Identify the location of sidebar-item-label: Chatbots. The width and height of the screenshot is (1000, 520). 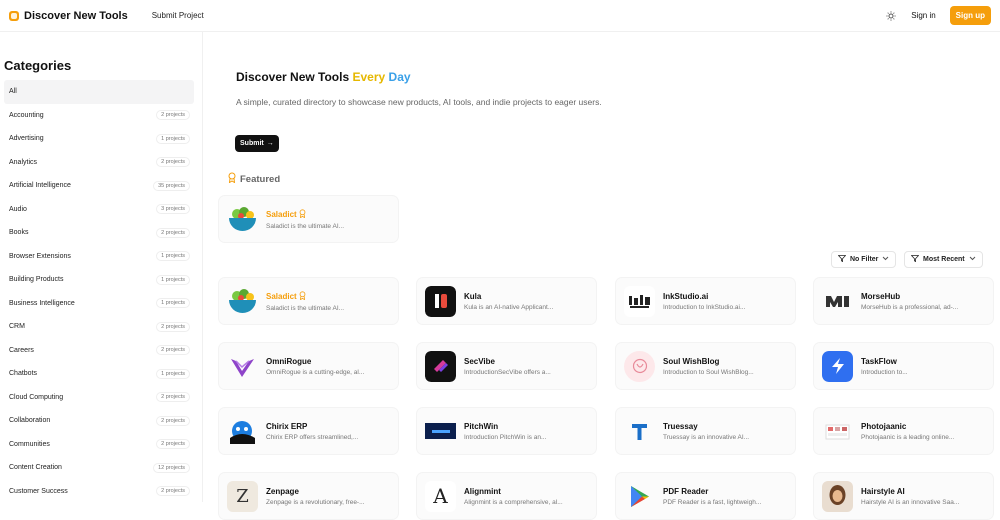
(23, 374).